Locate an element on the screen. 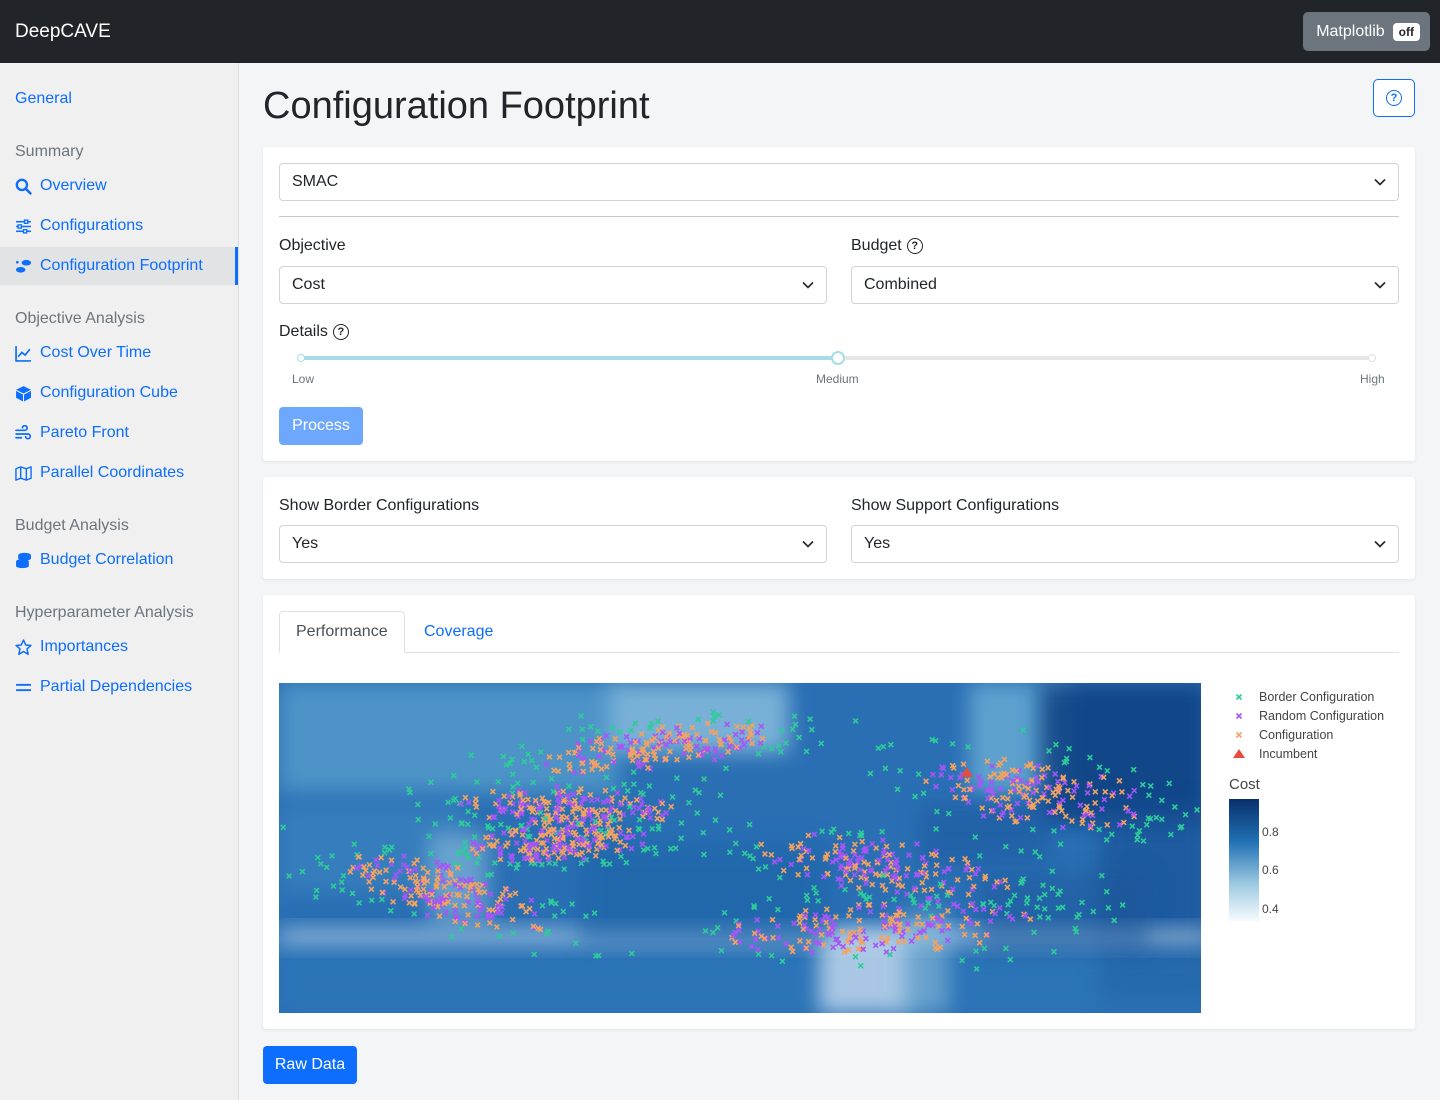 The width and height of the screenshot is (1440, 1100). budget-label-text: Budget is located at coordinates (876, 245).